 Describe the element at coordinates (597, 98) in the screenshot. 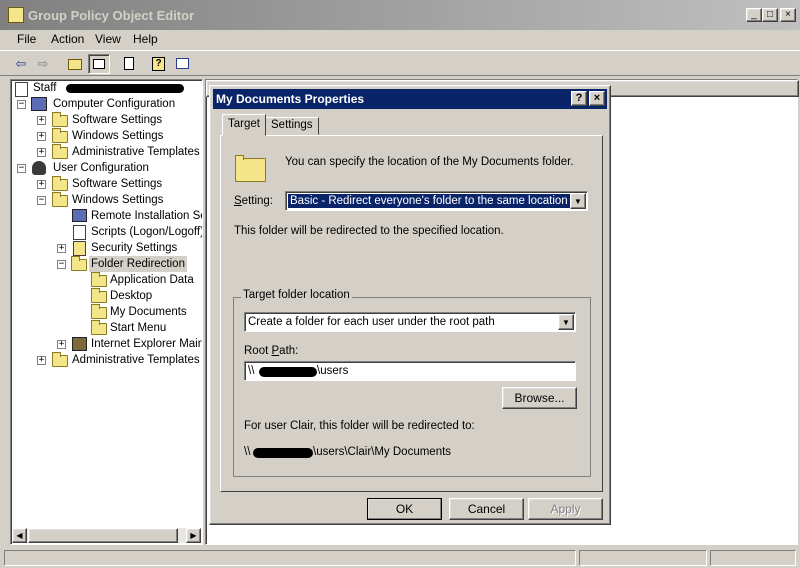

I see `dialog-close-button: ×` at that location.